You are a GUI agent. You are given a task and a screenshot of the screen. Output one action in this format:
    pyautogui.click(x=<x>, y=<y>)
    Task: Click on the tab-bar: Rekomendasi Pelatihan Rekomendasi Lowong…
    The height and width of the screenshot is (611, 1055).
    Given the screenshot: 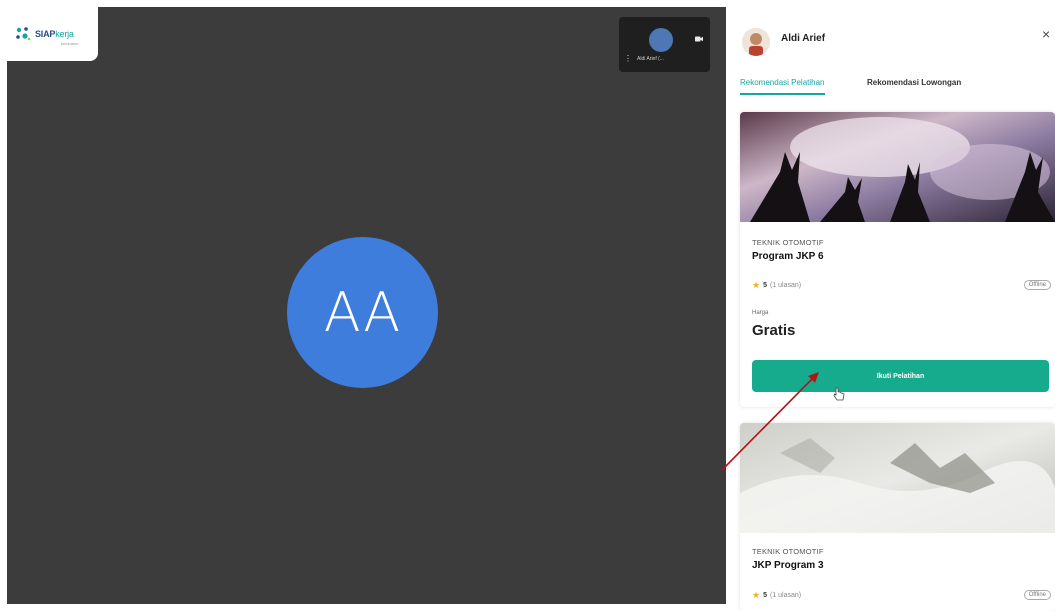 What is the action you would take?
    pyautogui.click(x=890, y=88)
    